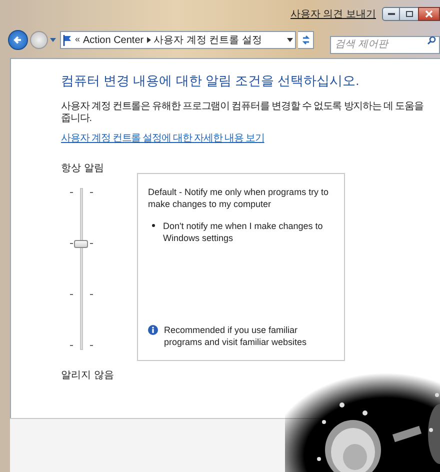 This screenshot has width=440, height=472. What do you see at coordinates (88, 375) in the screenshot?
I see `slider-bottom-label: 알리지 않음` at bounding box center [88, 375].